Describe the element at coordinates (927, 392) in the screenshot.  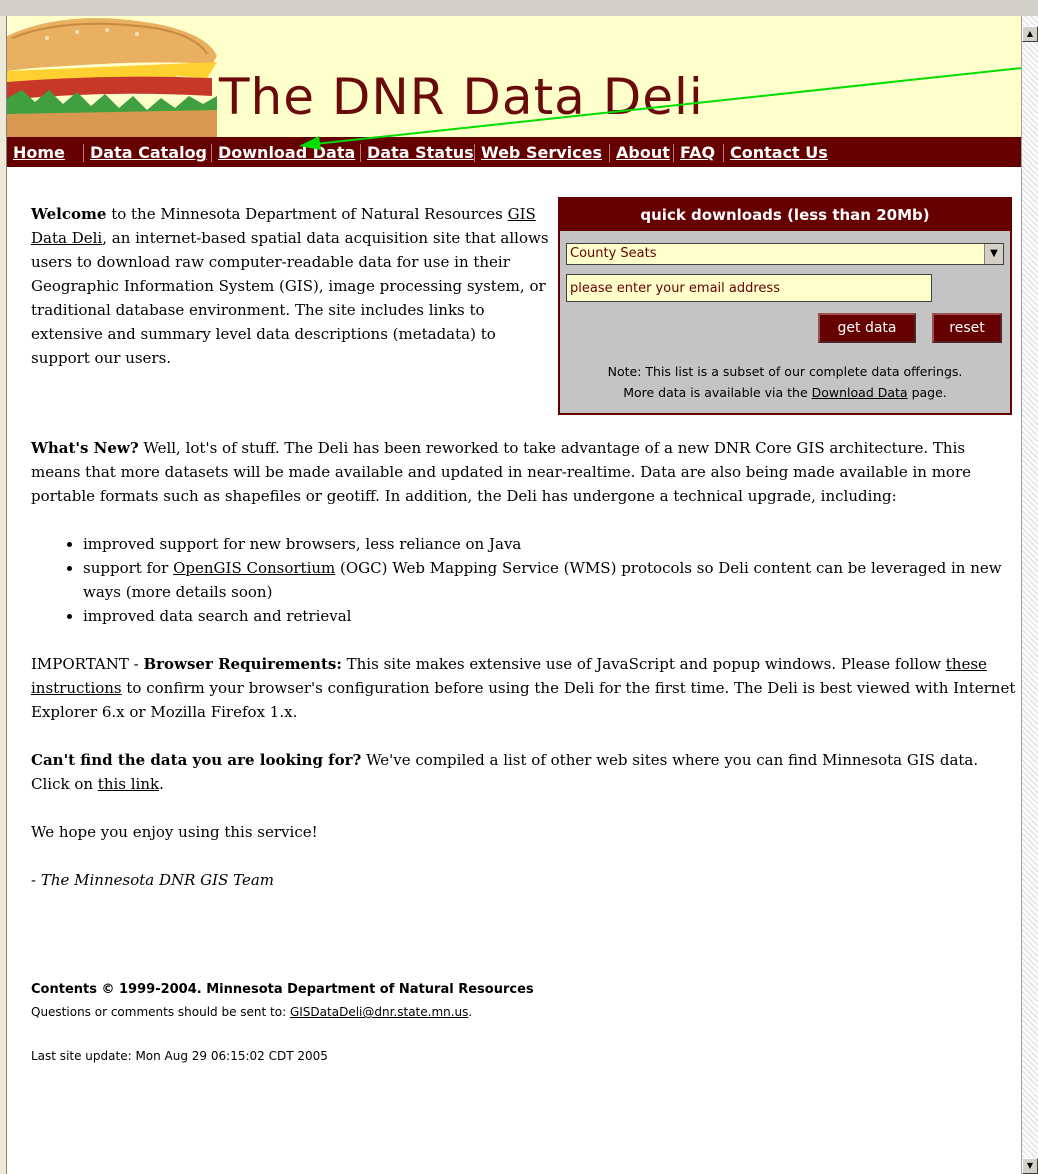
I see `note-text: page.` at that location.